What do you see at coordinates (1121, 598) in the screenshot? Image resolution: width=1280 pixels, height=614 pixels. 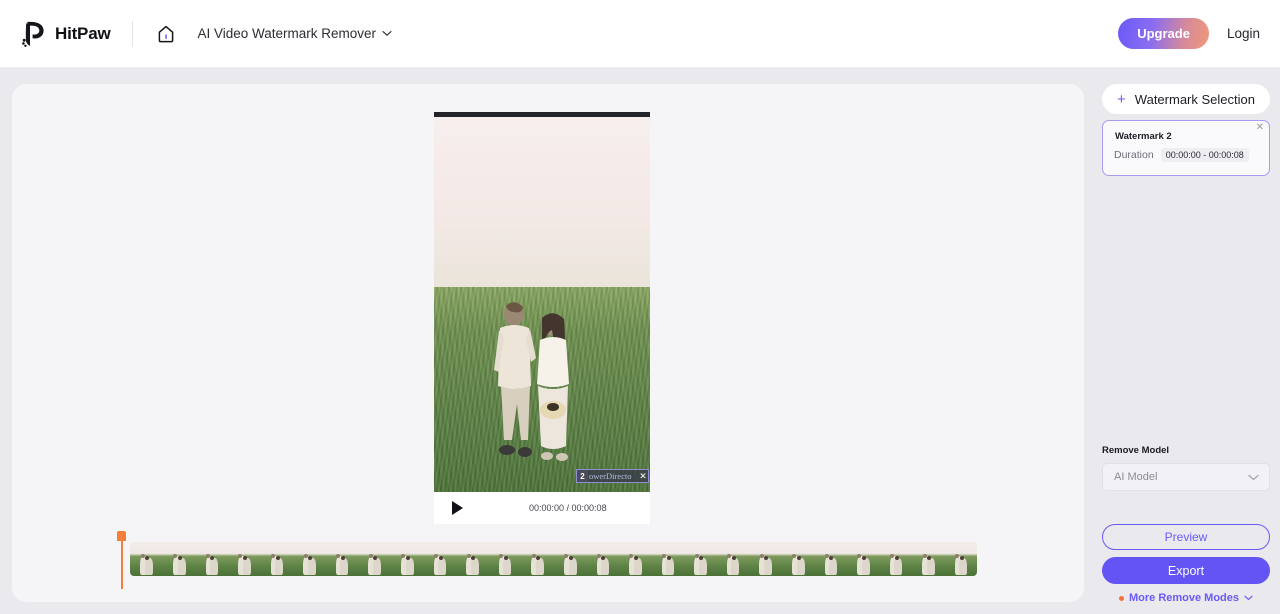 I see `new-badge-dot` at bounding box center [1121, 598].